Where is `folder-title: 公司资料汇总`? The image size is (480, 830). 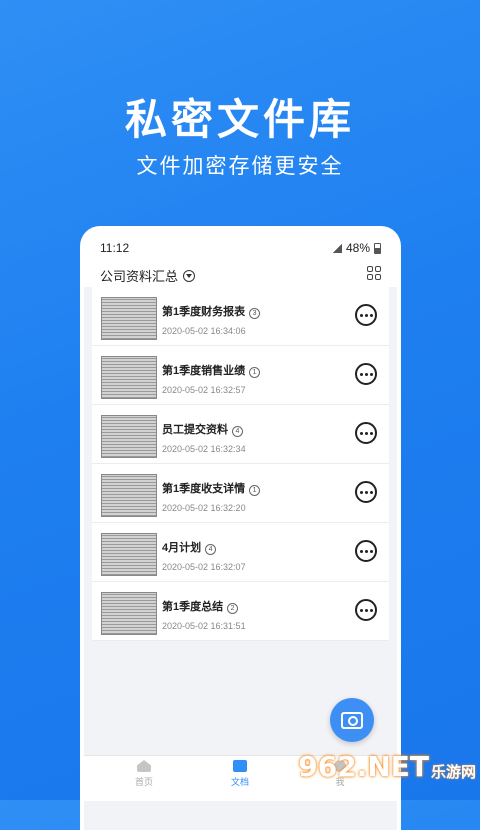
folder-title: 公司资料汇总 is located at coordinates (139, 276).